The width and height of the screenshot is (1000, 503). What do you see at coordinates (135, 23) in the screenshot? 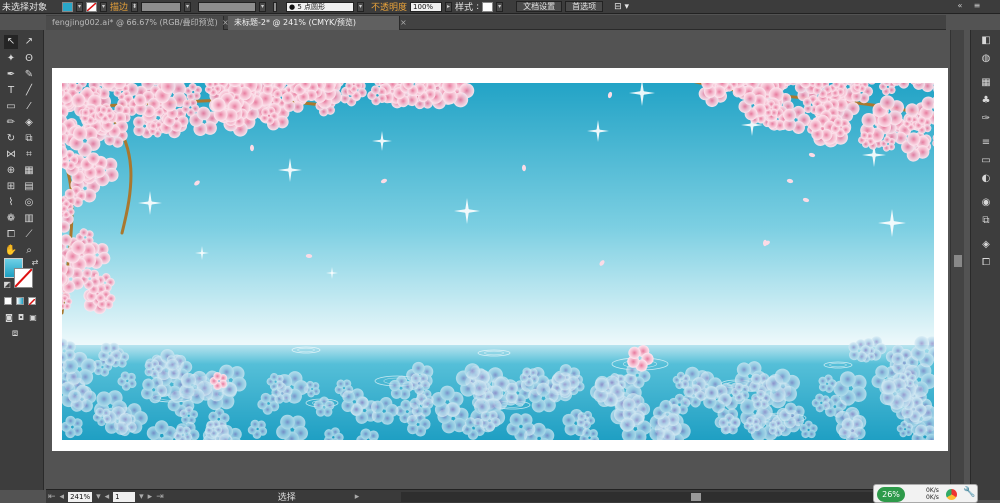
I see `tab-fengjing002: fengjing002.ai* @ 66.67% (RGB/叠印预览)` at bounding box center [135, 23].